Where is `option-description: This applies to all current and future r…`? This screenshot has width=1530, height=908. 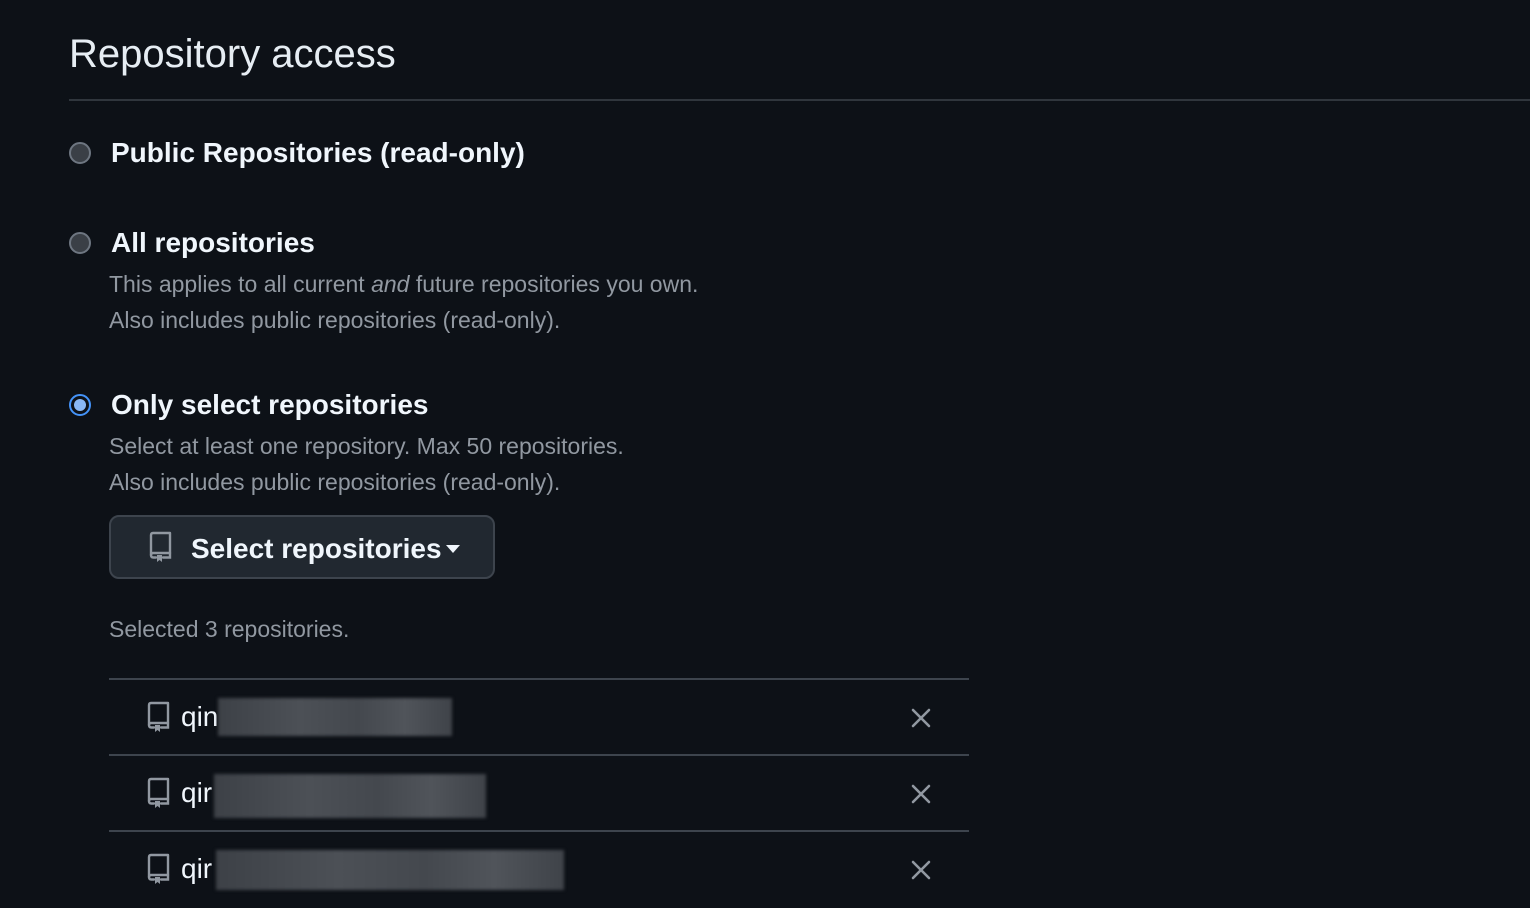
option-description: This applies to all current and future r… is located at coordinates (403, 284).